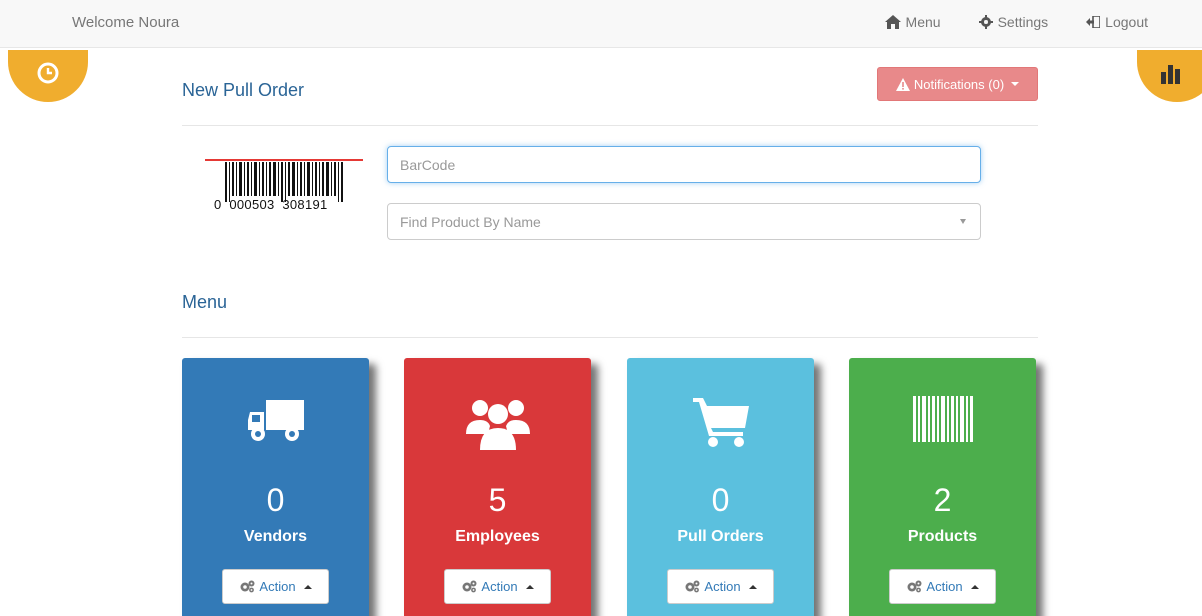  I want to click on employees-action-label: Action, so click(499, 586).